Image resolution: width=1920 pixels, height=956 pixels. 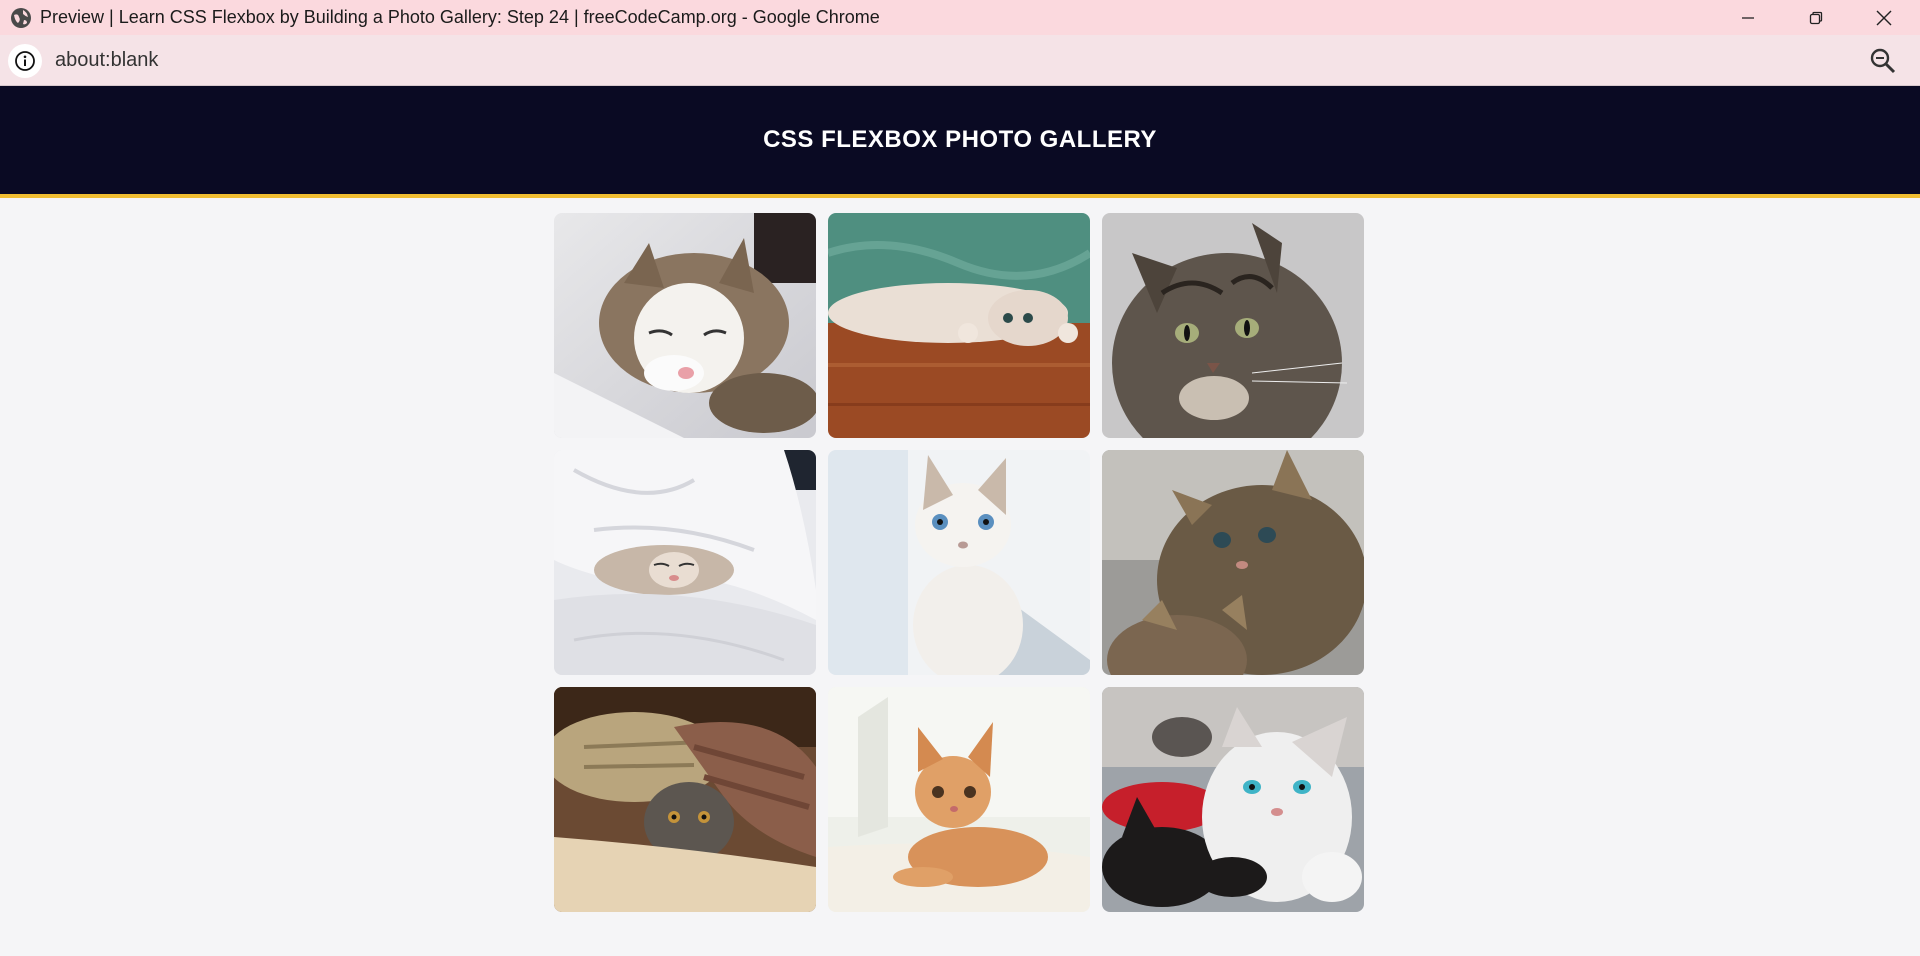 I want to click on page-title: CSS FLEXBOX PHOTO GALLERY, so click(x=960, y=139).